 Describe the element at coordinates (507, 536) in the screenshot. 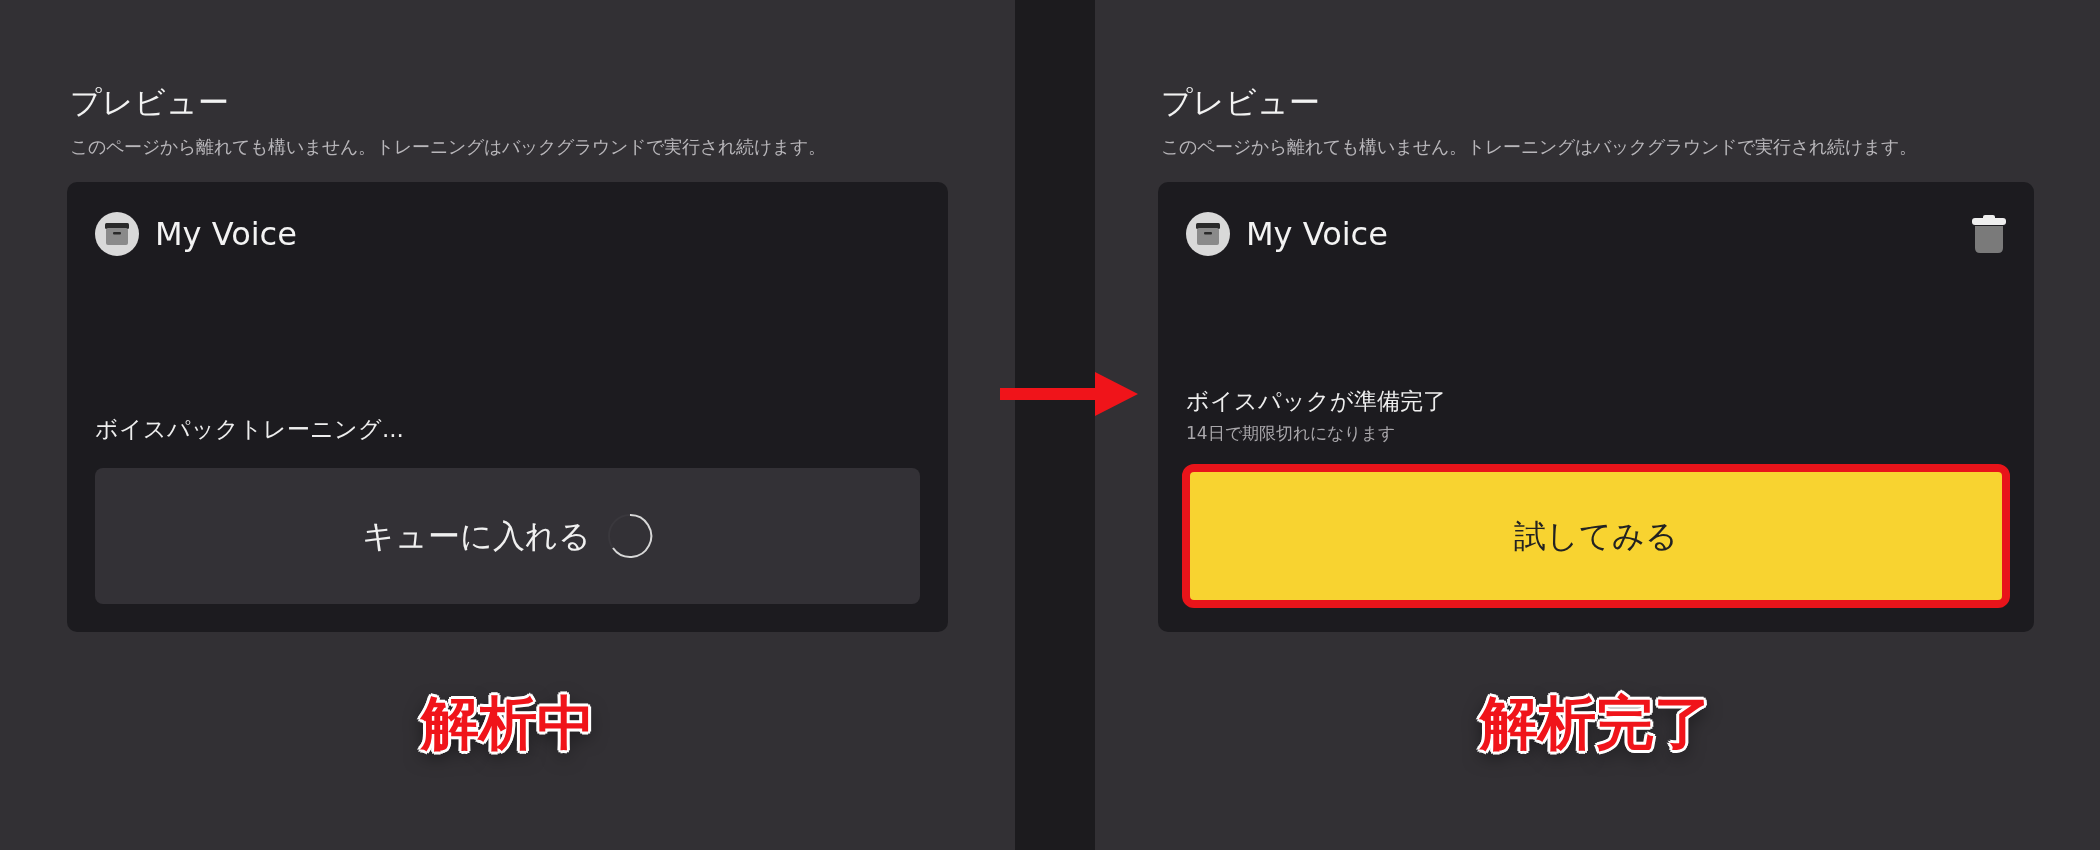

I see `action-button: キューに入れる` at that location.